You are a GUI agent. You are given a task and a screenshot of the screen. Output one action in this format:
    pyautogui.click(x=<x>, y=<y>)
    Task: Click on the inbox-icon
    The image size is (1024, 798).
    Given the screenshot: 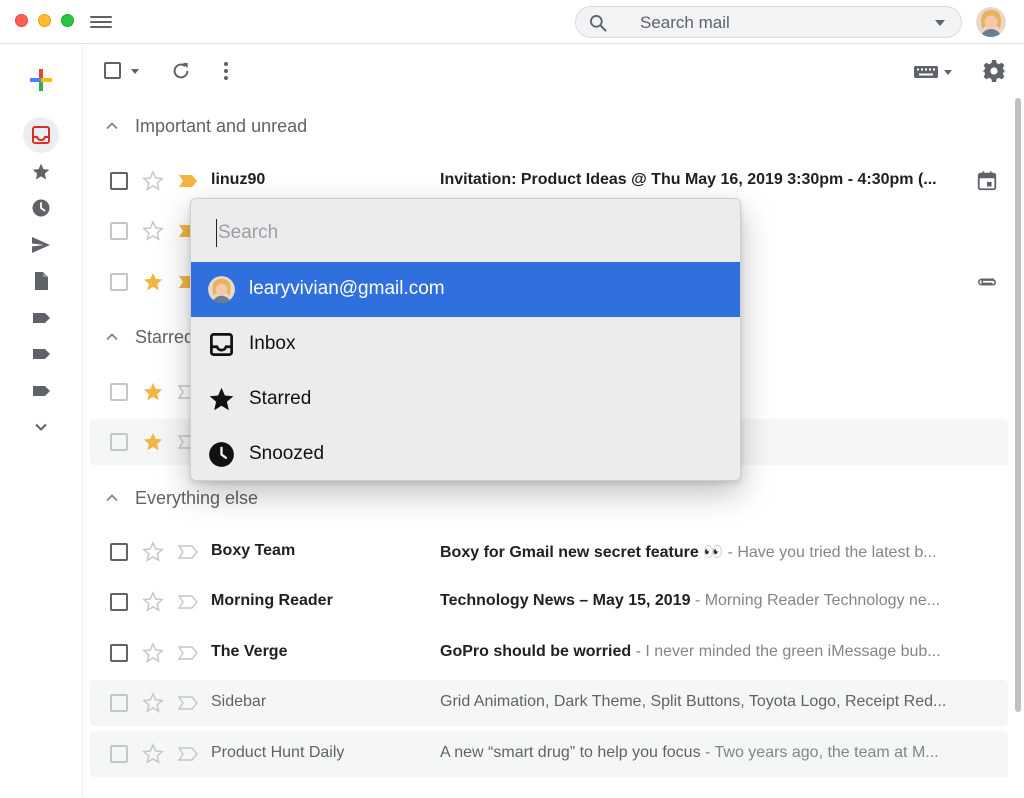 What is the action you would take?
    pyautogui.click(x=41, y=135)
    